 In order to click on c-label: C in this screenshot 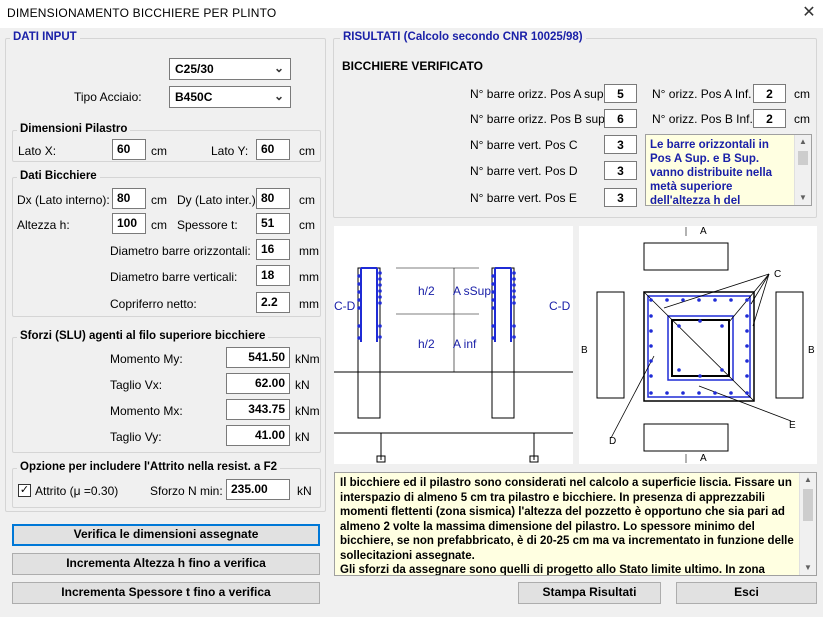, I will do `click(778, 274)`.